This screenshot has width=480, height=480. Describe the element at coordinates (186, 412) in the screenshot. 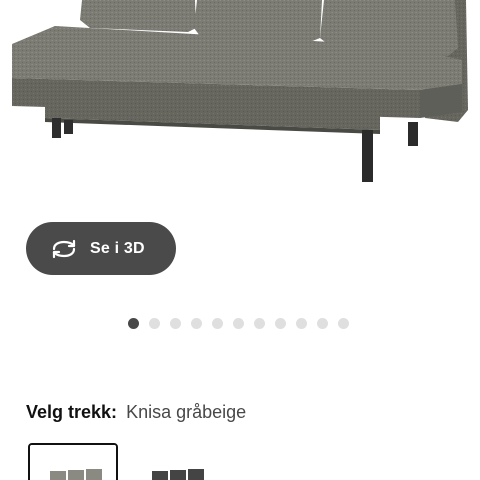

I see `cover-value: Knisa gråbeige` at that location.